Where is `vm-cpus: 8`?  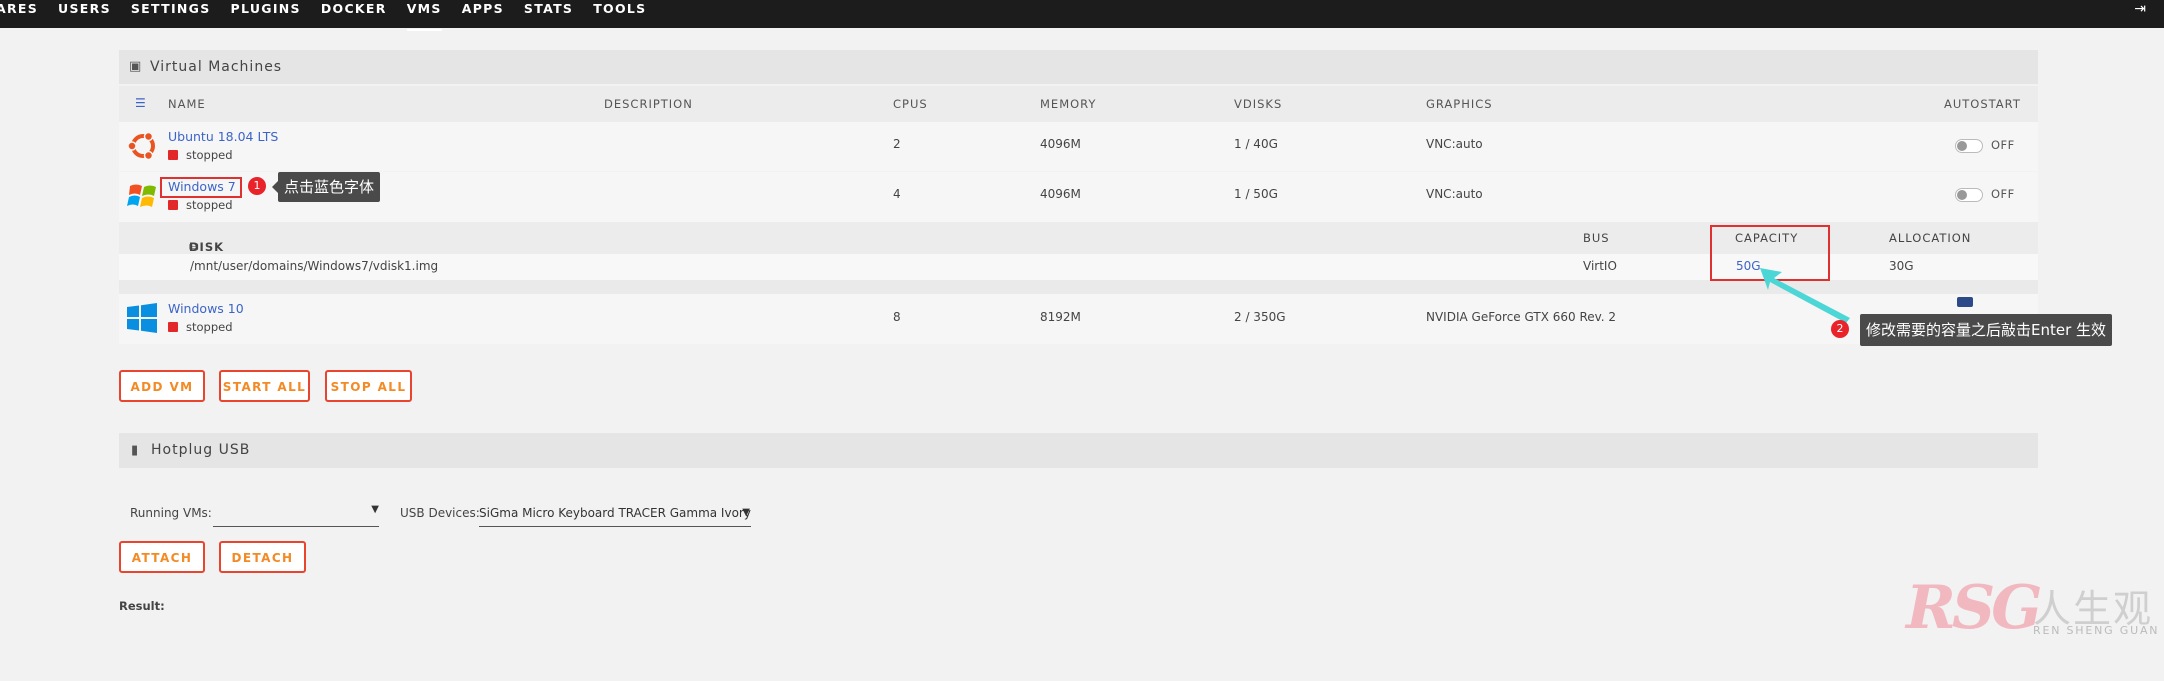
vm-cpus: 8 is located at coordinates (897, 317).